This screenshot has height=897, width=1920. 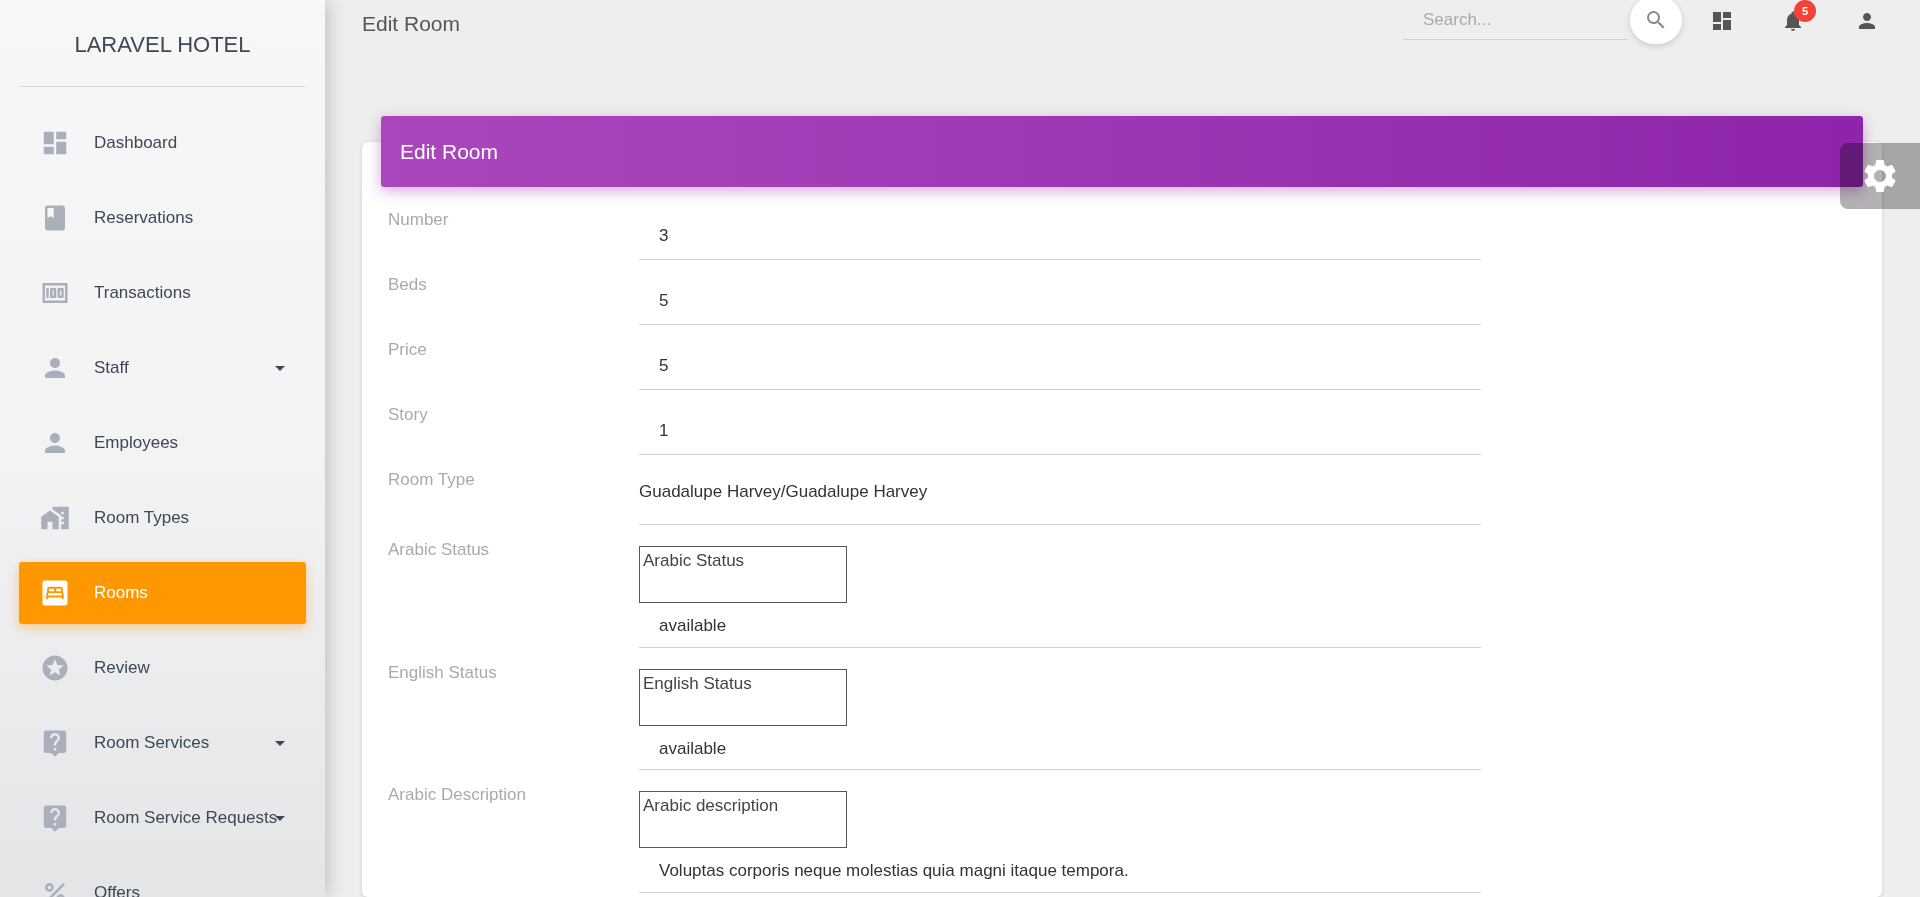 What do you see at coordinates (432, 480) in the screenshot?
I see `field-label: Room Type` at bounding box center [432, 480].